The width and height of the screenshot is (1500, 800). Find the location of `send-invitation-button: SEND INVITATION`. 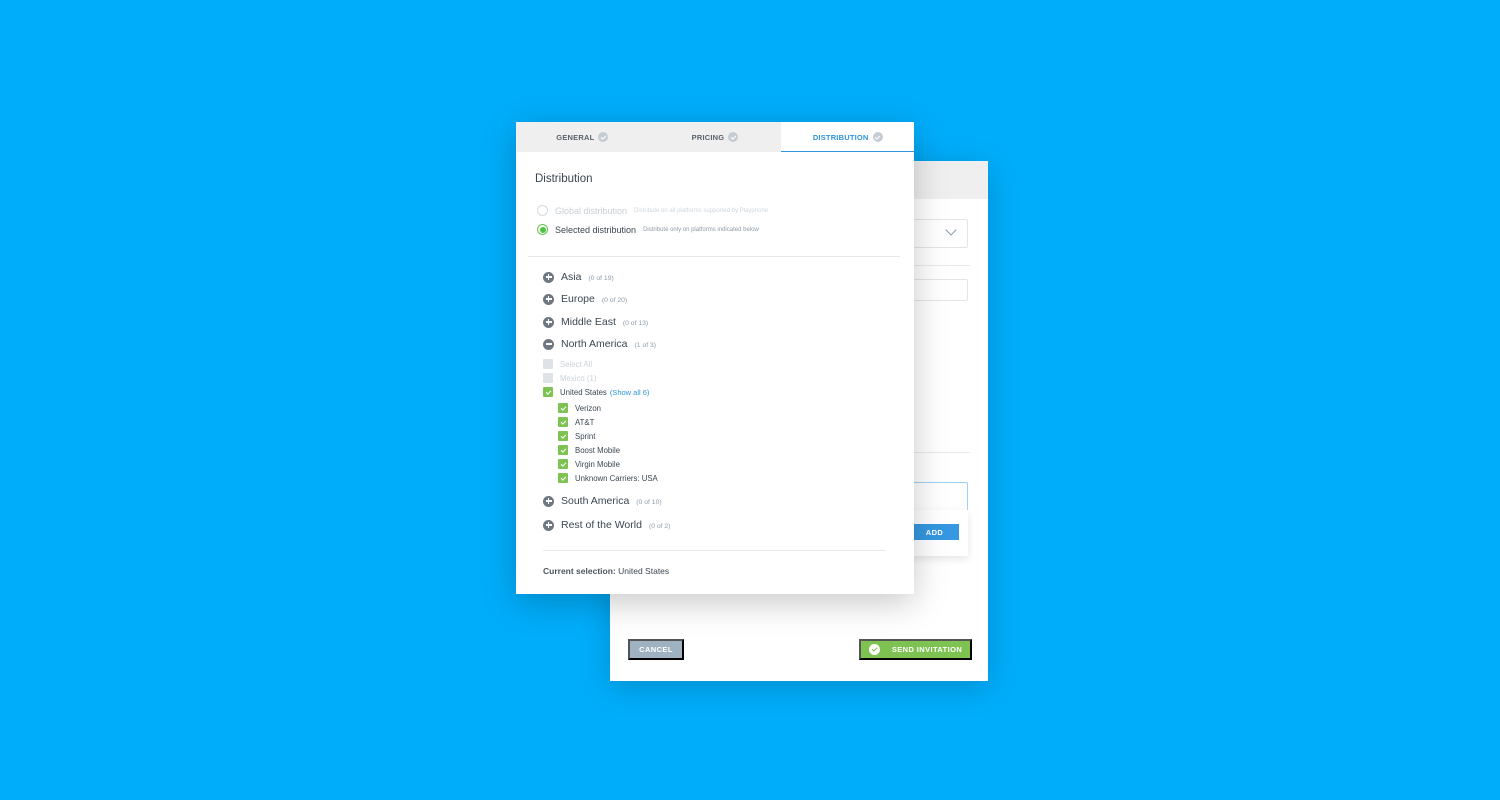

send-invitation-button: SEND INVITATION is located at coordinates (915, 649).